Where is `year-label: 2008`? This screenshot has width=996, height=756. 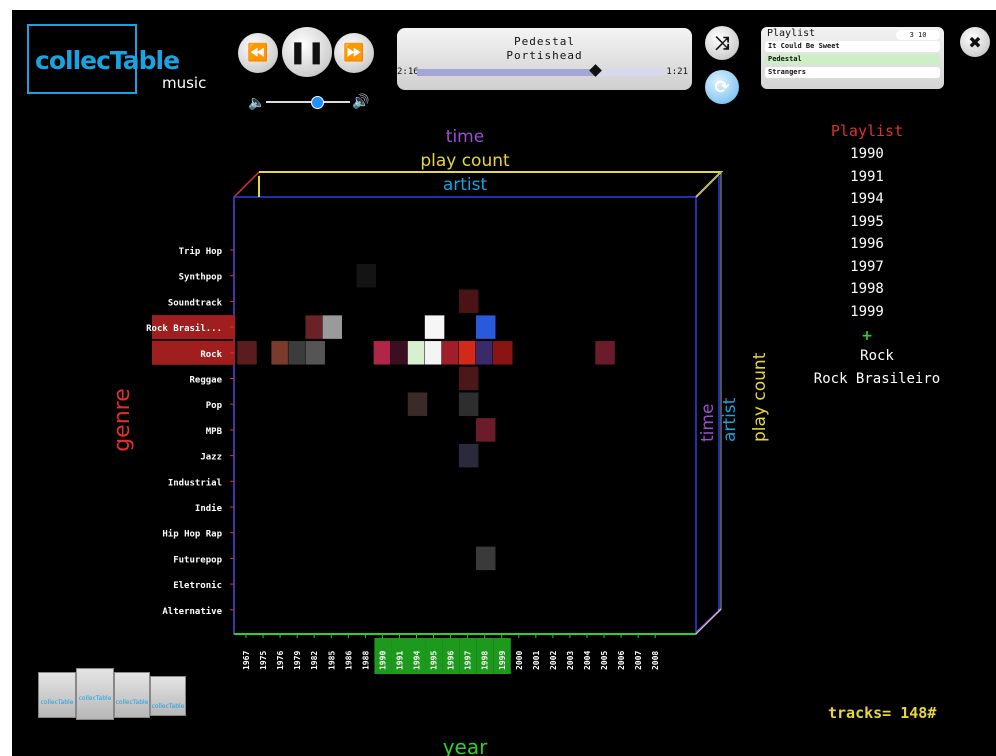
year-label: 2008 is located at coordinates (655, 660).